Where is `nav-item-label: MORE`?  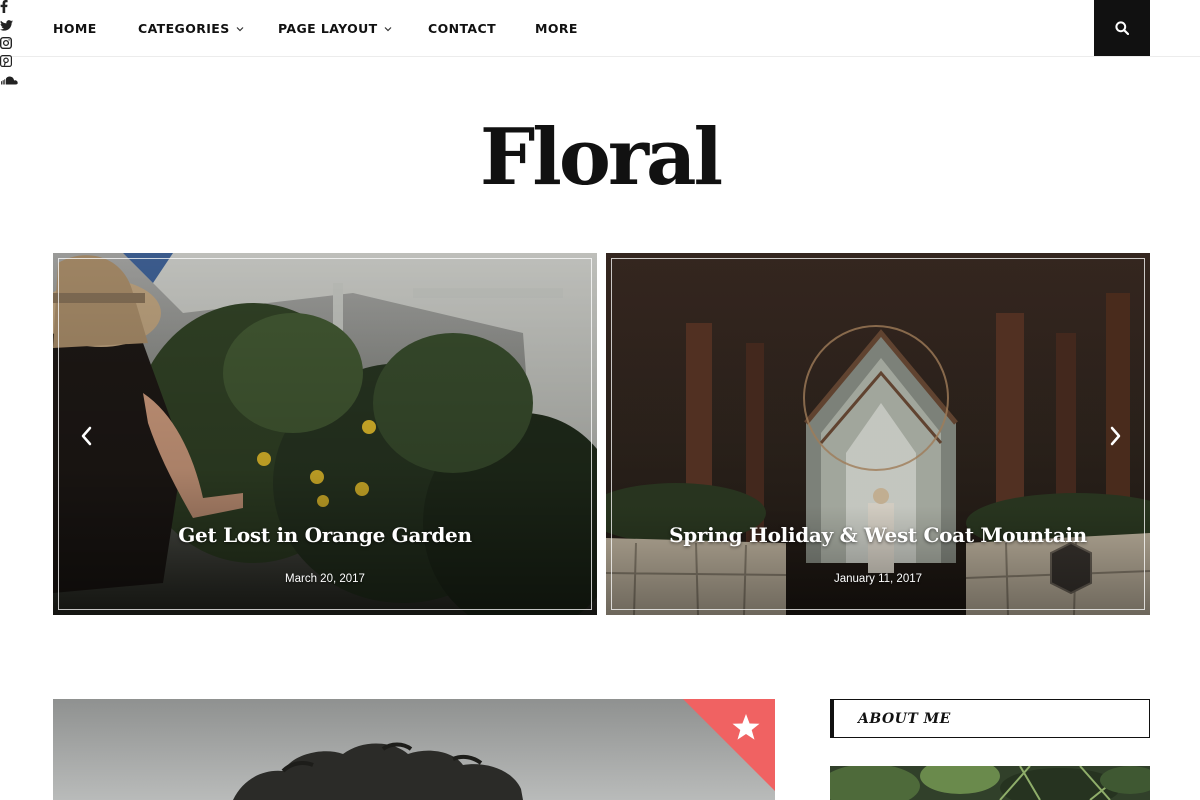
nav-item-label: MORE is located at coordinates (556, 28).